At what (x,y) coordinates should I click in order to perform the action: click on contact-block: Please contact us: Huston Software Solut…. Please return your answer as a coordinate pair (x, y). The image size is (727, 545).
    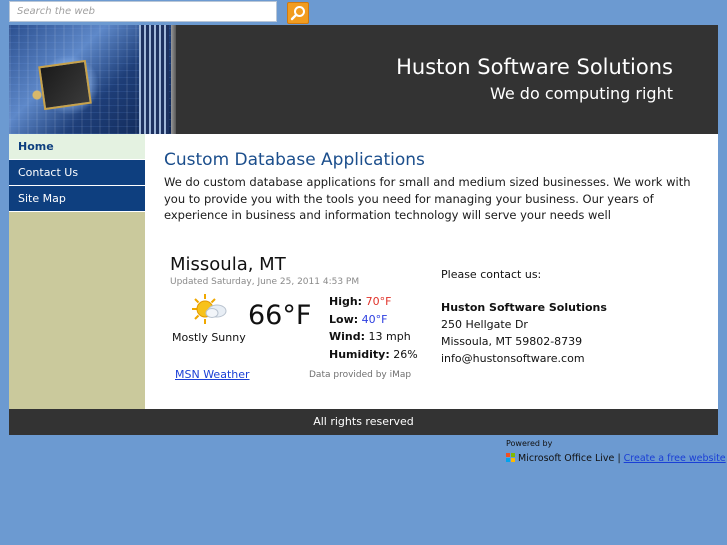
    Looking at the image, I should click on (571, 316).